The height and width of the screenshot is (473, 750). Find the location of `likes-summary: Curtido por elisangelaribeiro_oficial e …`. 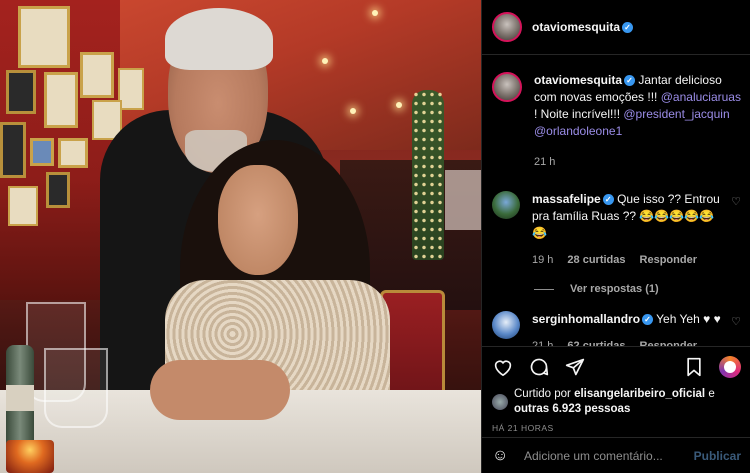

likes-summary: Curtido por elisangelaribeiro_oficial e … is located at coordinates (616, 402).